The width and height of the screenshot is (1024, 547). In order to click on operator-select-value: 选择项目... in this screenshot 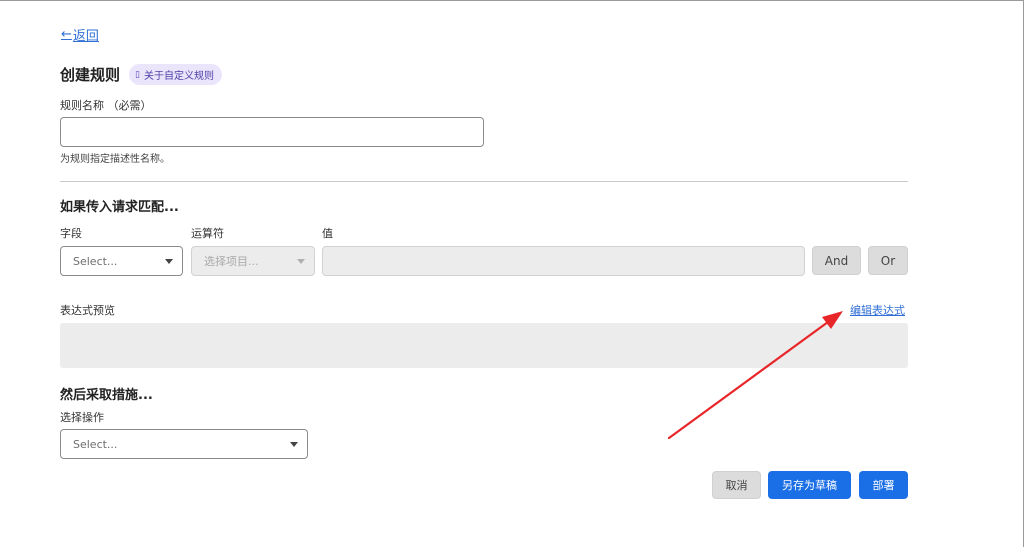, I will do `click(231, 261)`.